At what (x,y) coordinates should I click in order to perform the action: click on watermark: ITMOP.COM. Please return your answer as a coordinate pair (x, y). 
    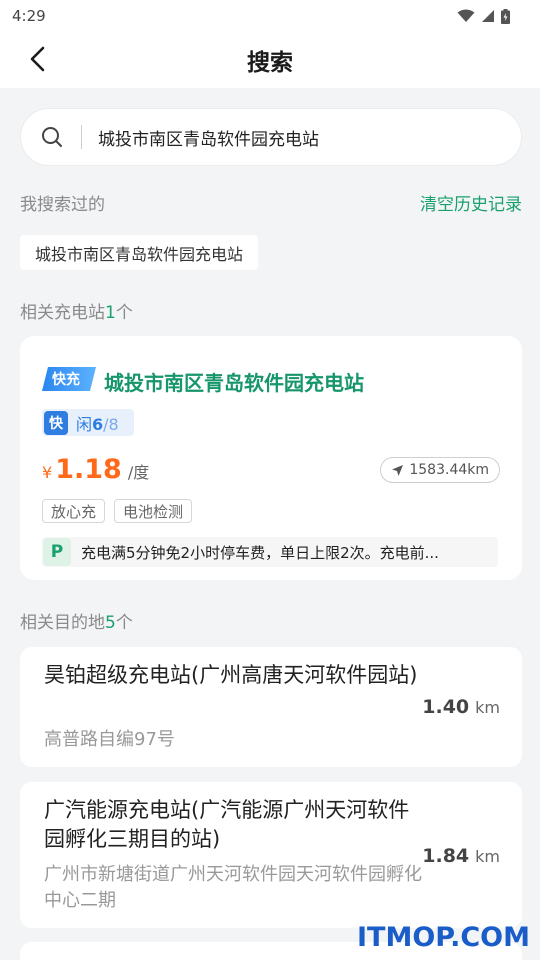
    Looking at the image, I should click on (443, 937).